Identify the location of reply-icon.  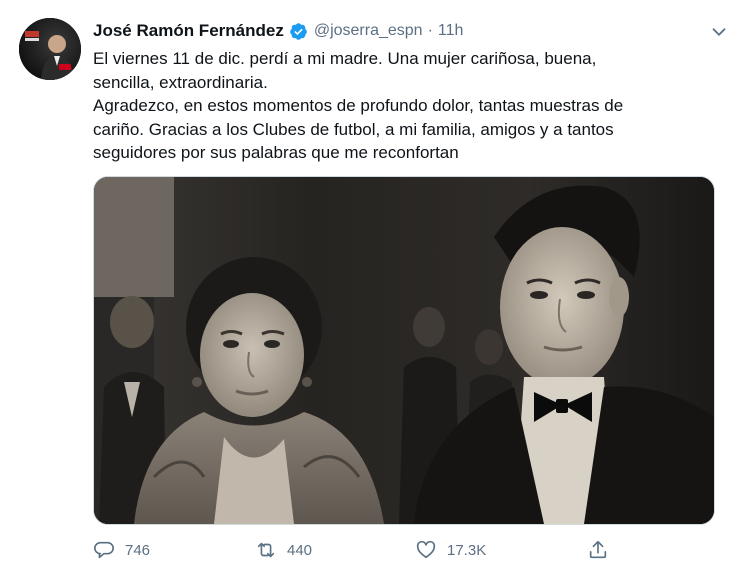
(104, 550).